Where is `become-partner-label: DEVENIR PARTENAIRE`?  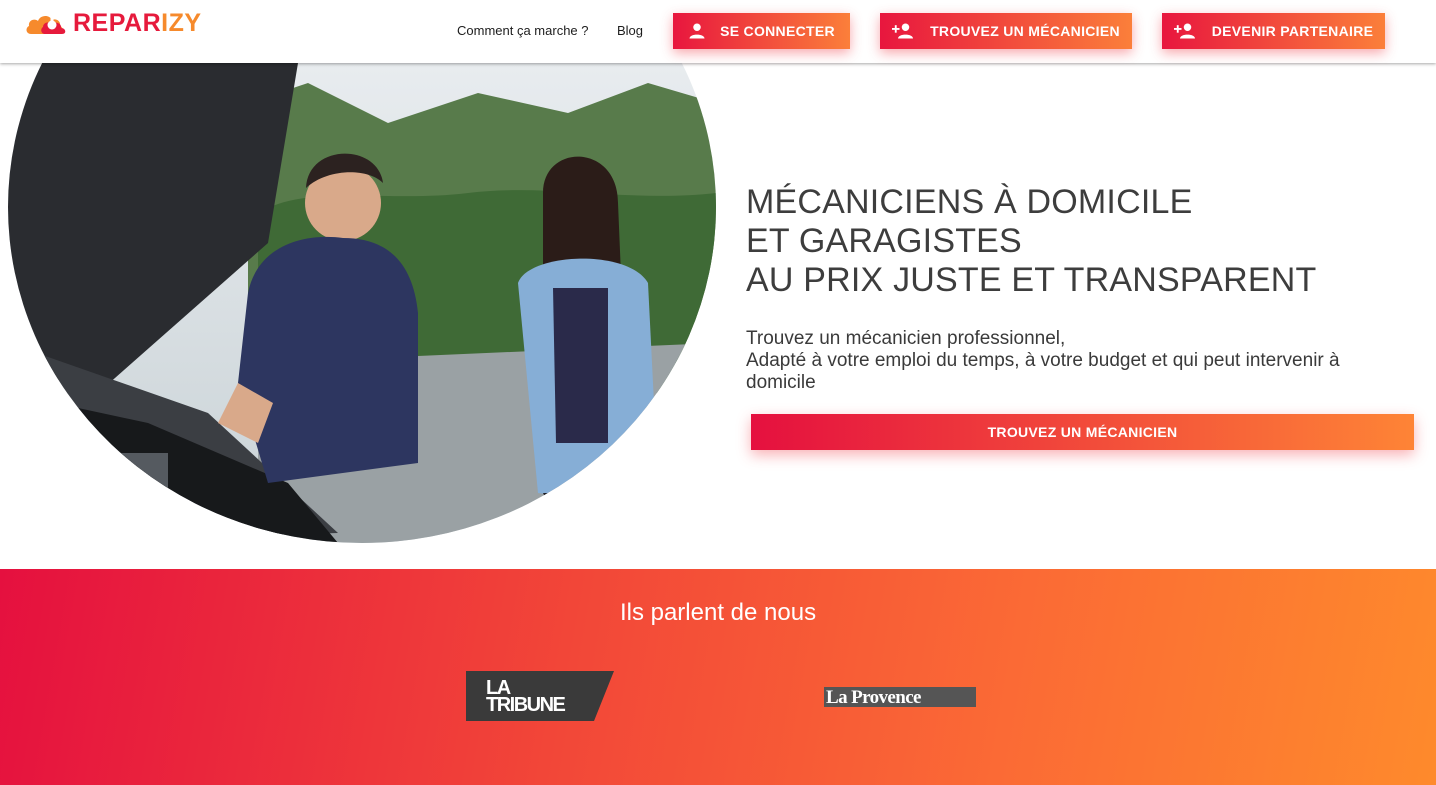
become-partner-label: DEVENIR PARTENAIRE is located at coordinates (1292, 31).